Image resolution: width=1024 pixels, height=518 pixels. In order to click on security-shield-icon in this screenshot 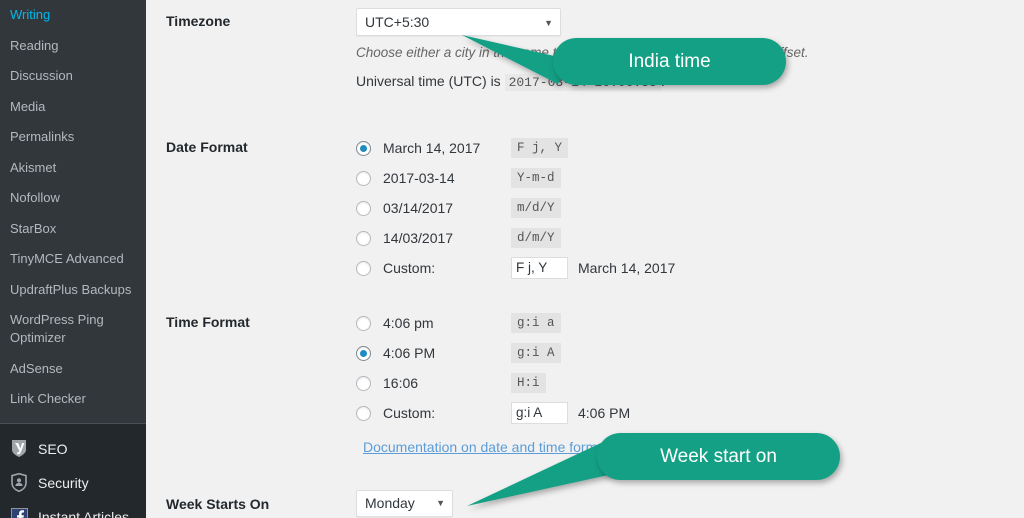, I will do `click(19, 483)`.